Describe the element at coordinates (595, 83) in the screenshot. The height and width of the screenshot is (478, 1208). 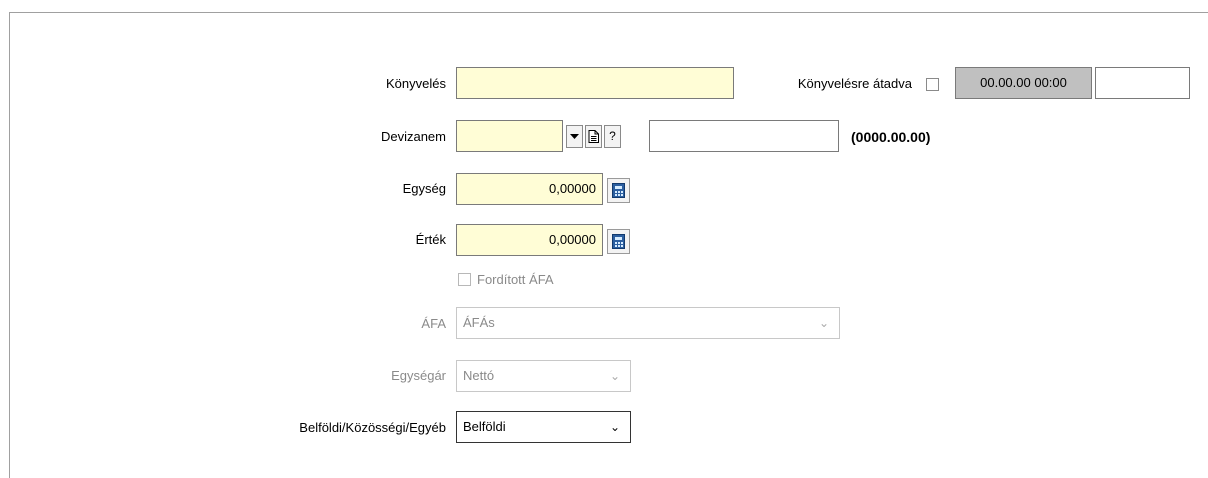
I see `konyveles-input` at that location.